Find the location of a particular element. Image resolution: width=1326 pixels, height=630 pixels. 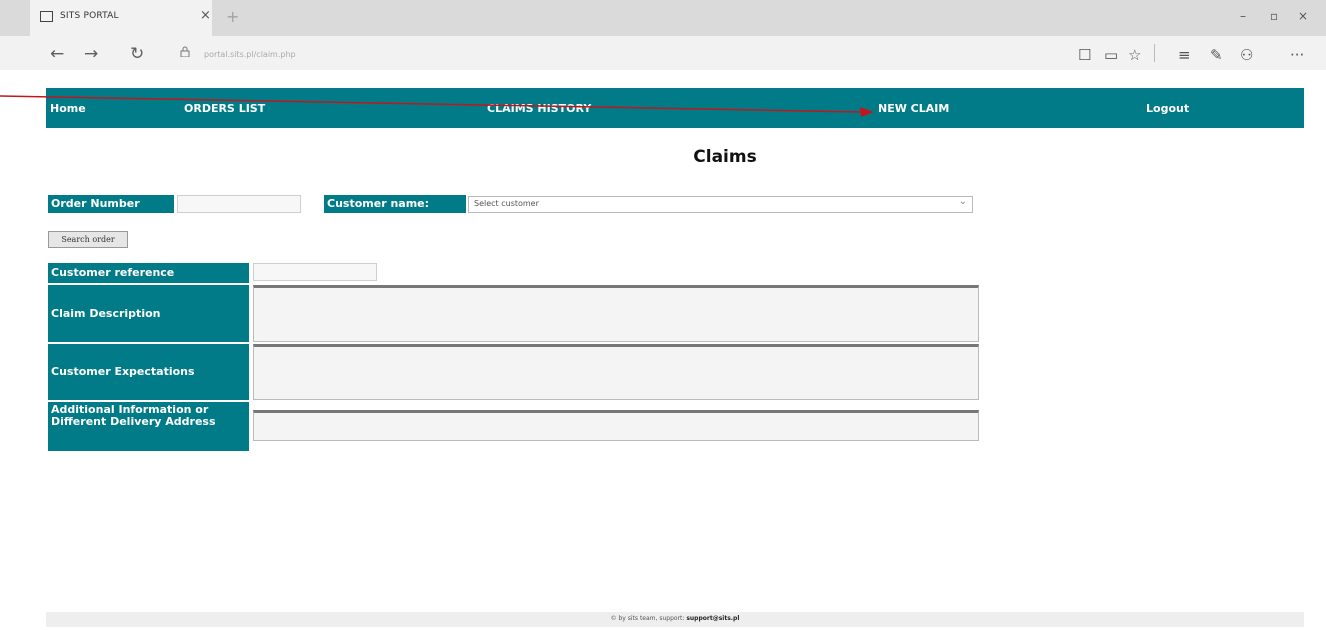

new-tab-icon: + is located at coordinates (232, 16).